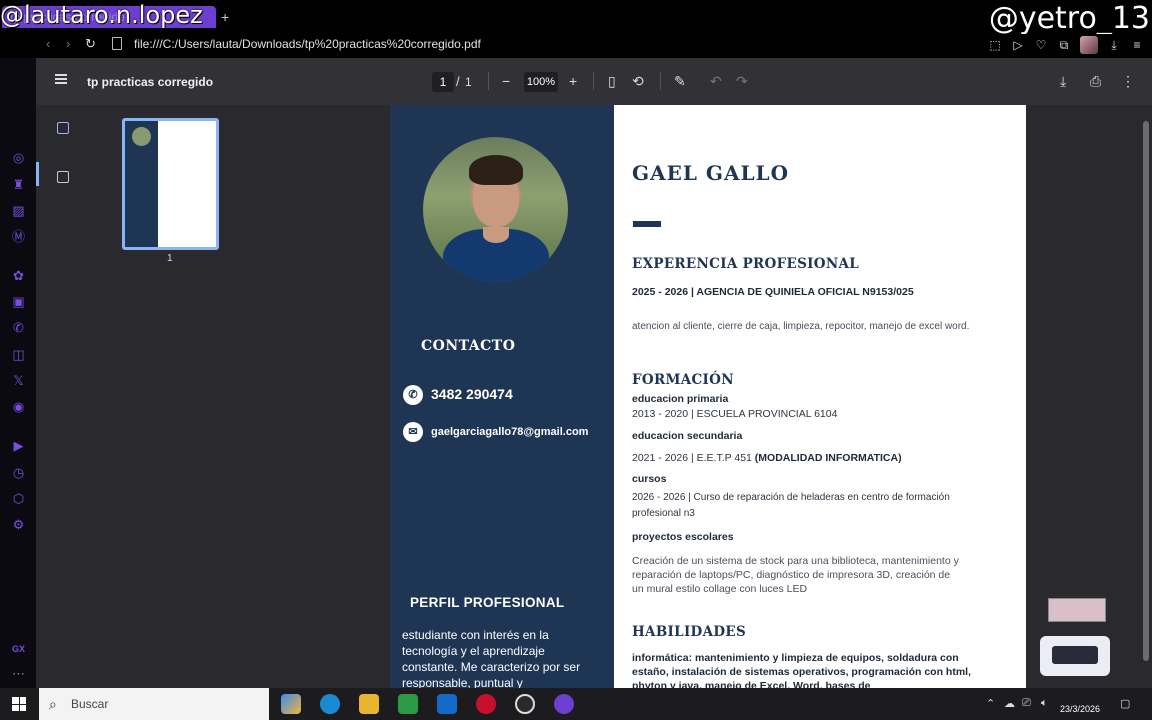 This screenshot has height=720, width=1152. I want to click on thumb-photo, so click(141, 136).